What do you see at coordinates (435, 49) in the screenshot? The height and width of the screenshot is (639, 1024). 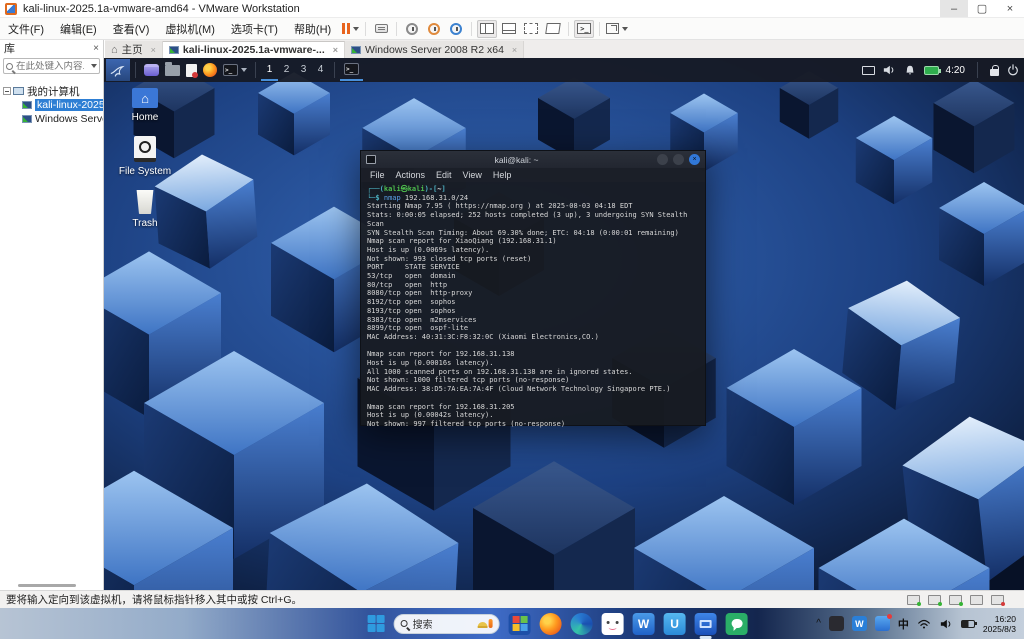 I see `tab-winserver: Windows Server 2008 R2 x64 ×` at bounding box center [435, 49].